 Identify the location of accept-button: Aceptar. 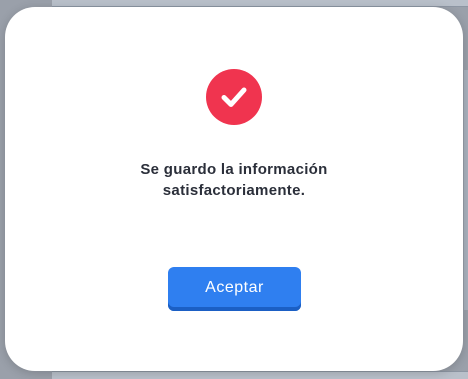
(234, 289).